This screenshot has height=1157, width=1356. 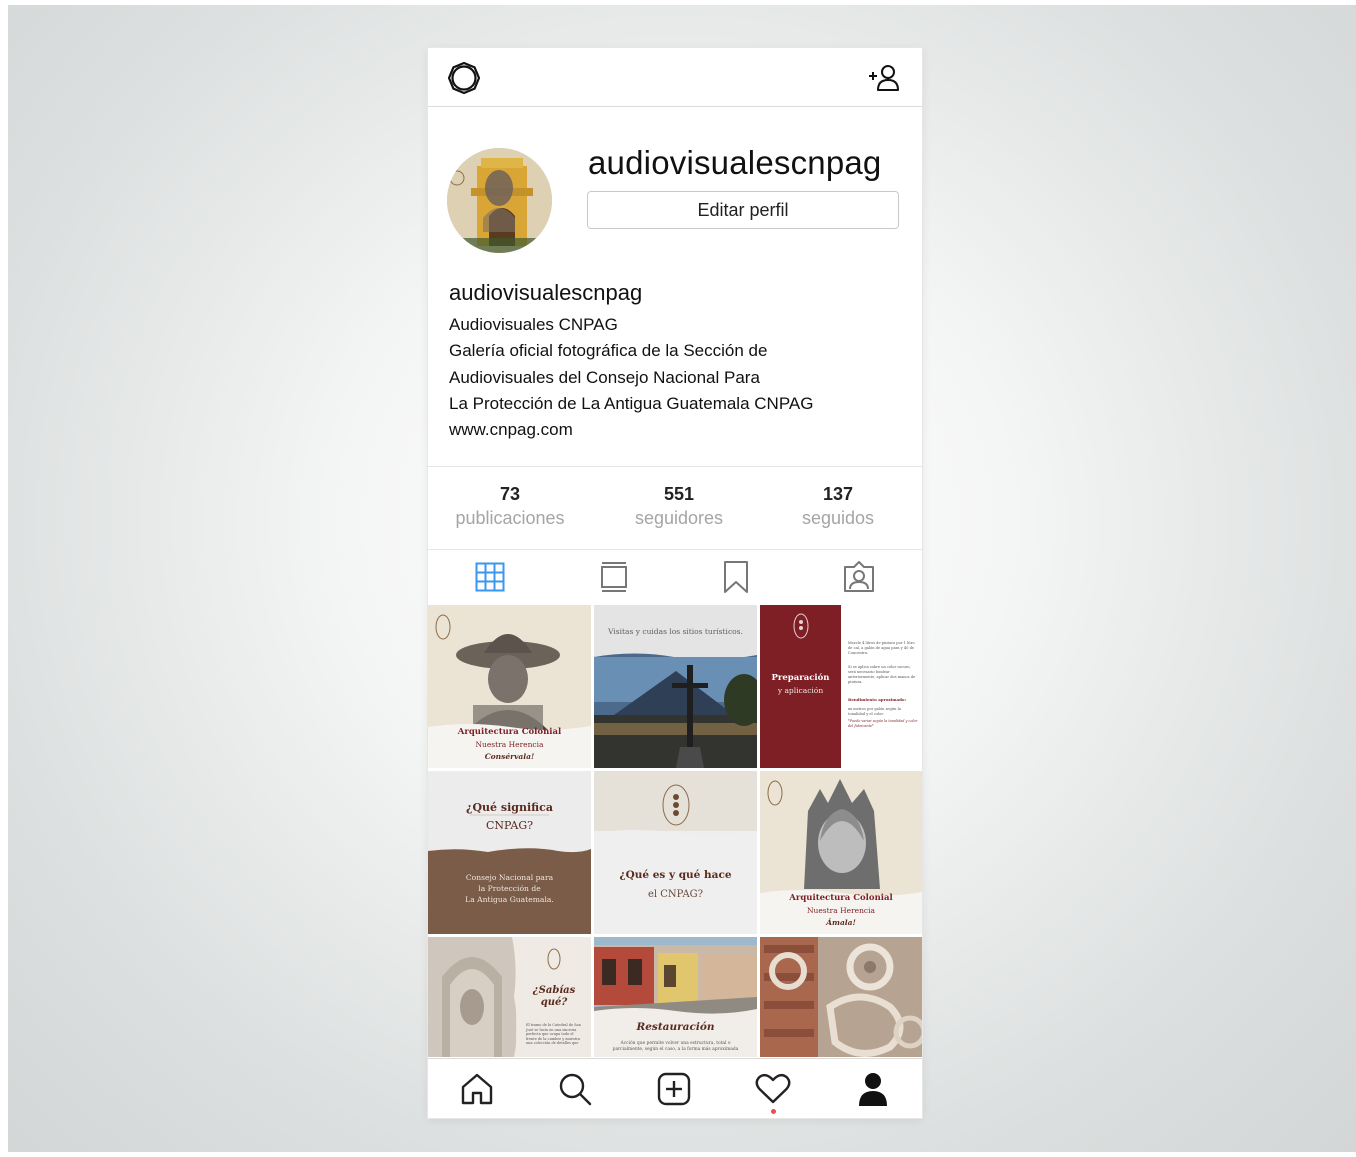 I want to click on bio-link: www.cnpag.com, so click(x=631, y=430).